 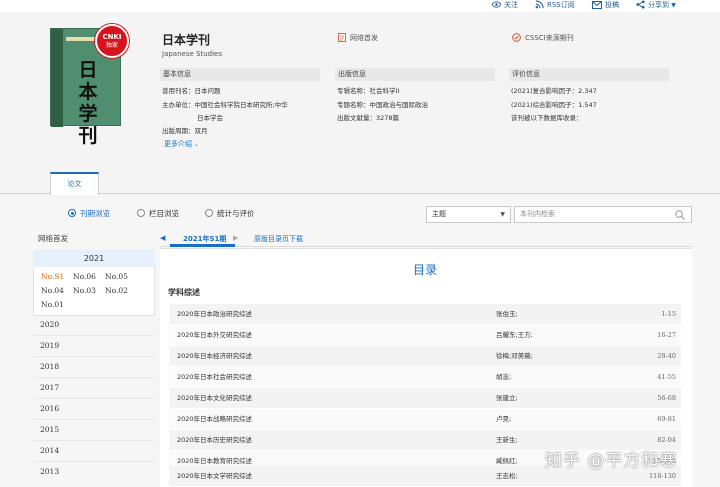 I want to click on rss-icon, so click(x=539, y=4).